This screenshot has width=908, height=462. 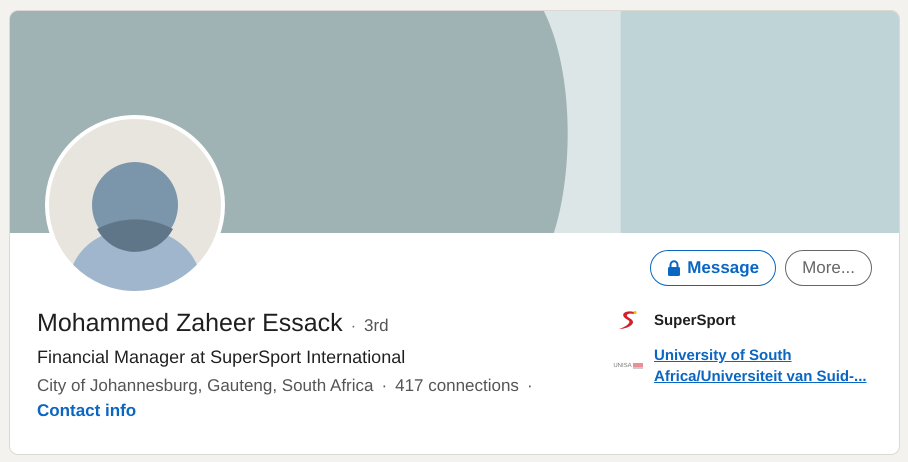 I want to click on company-name: SuperSport, so click(x=695, y=320).